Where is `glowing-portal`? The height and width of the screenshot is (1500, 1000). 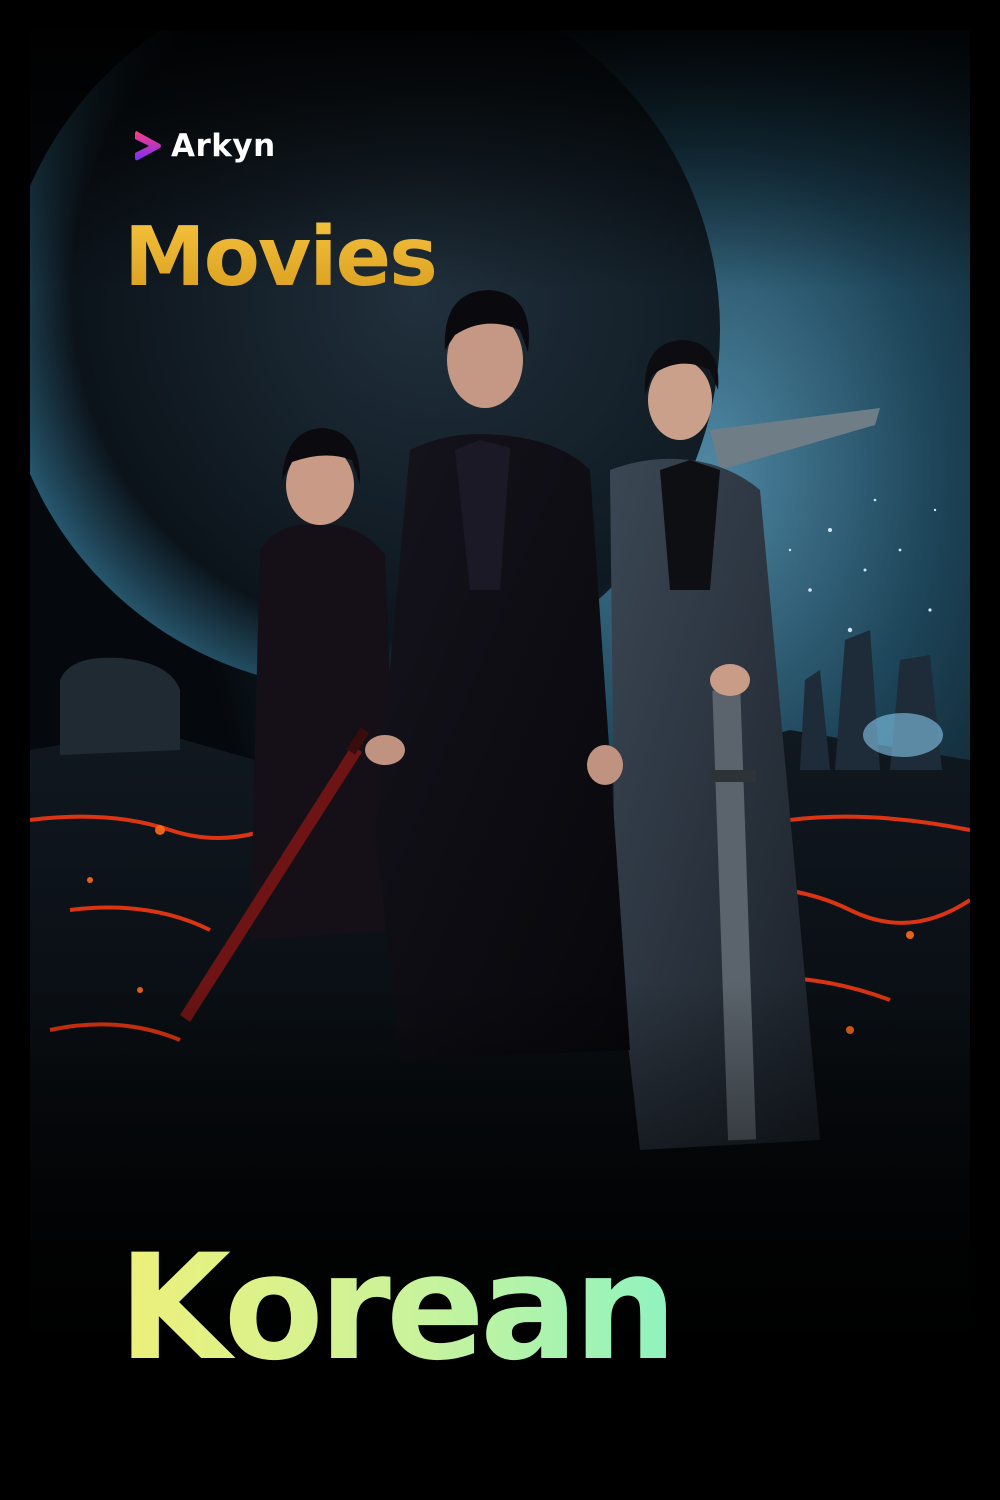
glowing-portal is located at coordinates (903, 735).